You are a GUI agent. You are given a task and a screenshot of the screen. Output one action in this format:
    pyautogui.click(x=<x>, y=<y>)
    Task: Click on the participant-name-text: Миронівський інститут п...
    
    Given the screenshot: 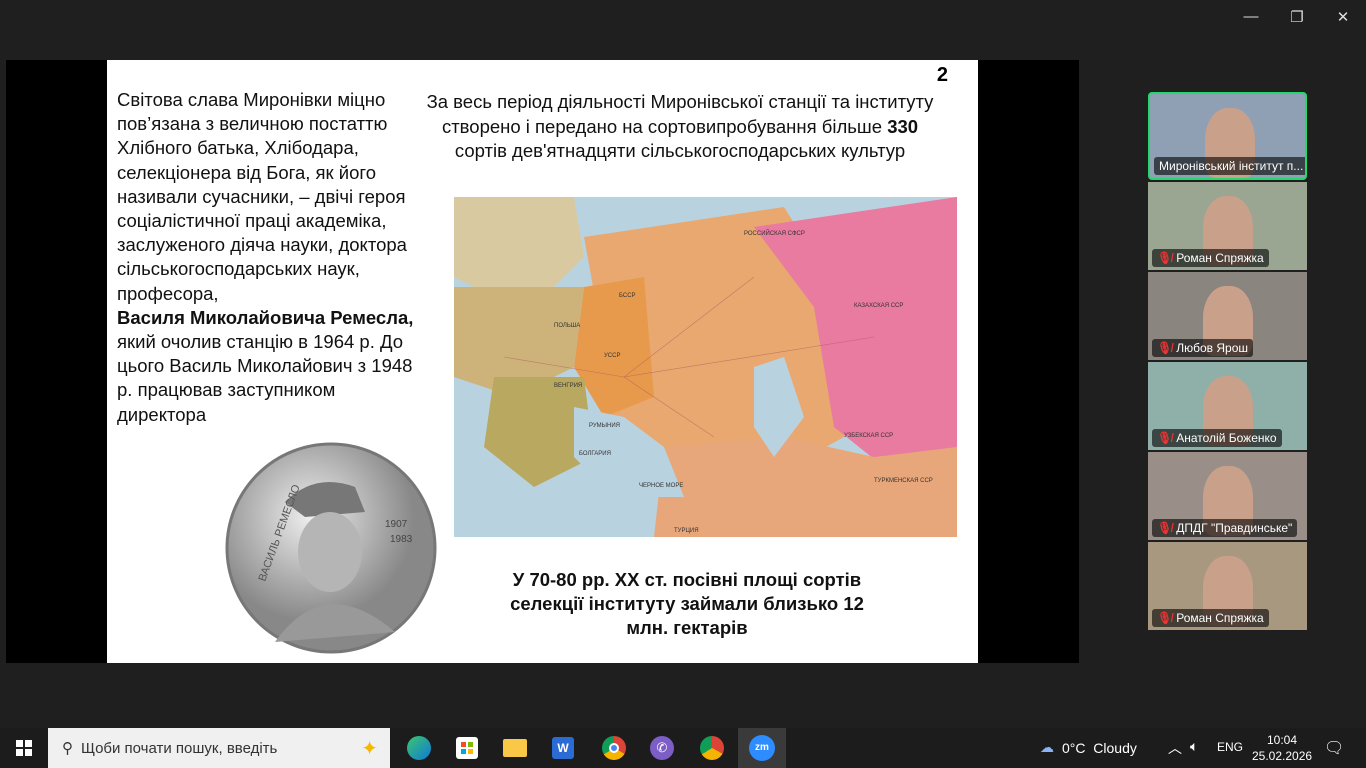 What is the action you would take?
    pyautogui.click(x=1231, y=166)
    